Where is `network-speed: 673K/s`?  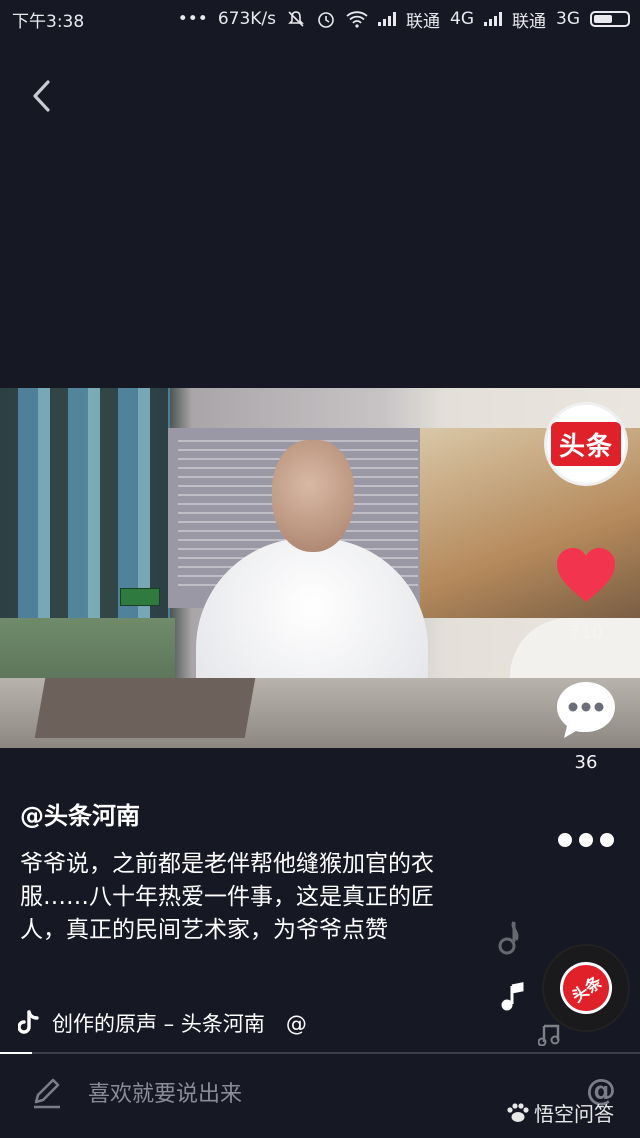
network-speed: 673K/s is located at coordinates (246, 19).